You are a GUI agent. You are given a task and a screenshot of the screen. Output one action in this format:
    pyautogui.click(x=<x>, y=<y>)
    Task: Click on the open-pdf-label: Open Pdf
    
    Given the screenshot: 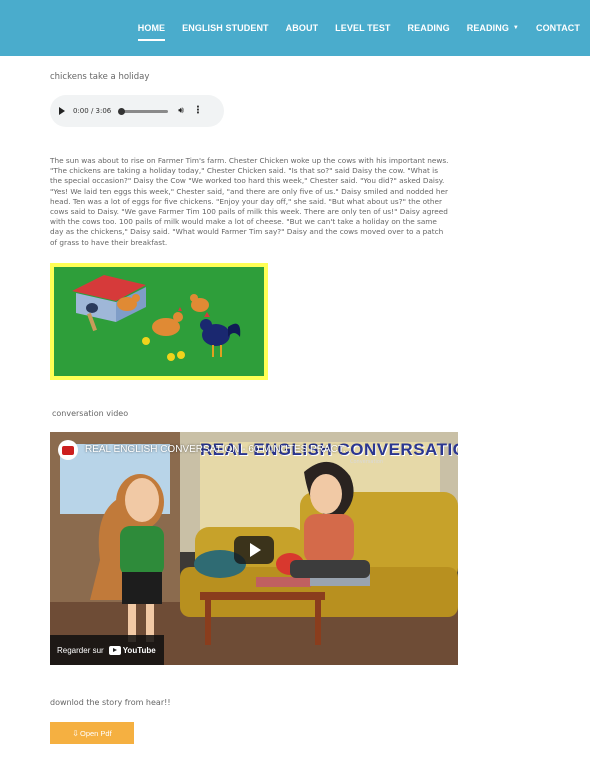 What is the action you would take?
    pyautogui.click(x=96, y=733)
    